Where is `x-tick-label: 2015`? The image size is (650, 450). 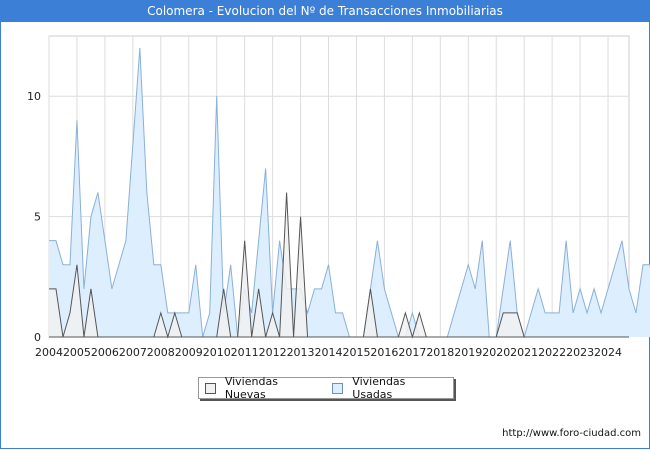
x-tick-label: 2015 is located at coordinates (356, 352).